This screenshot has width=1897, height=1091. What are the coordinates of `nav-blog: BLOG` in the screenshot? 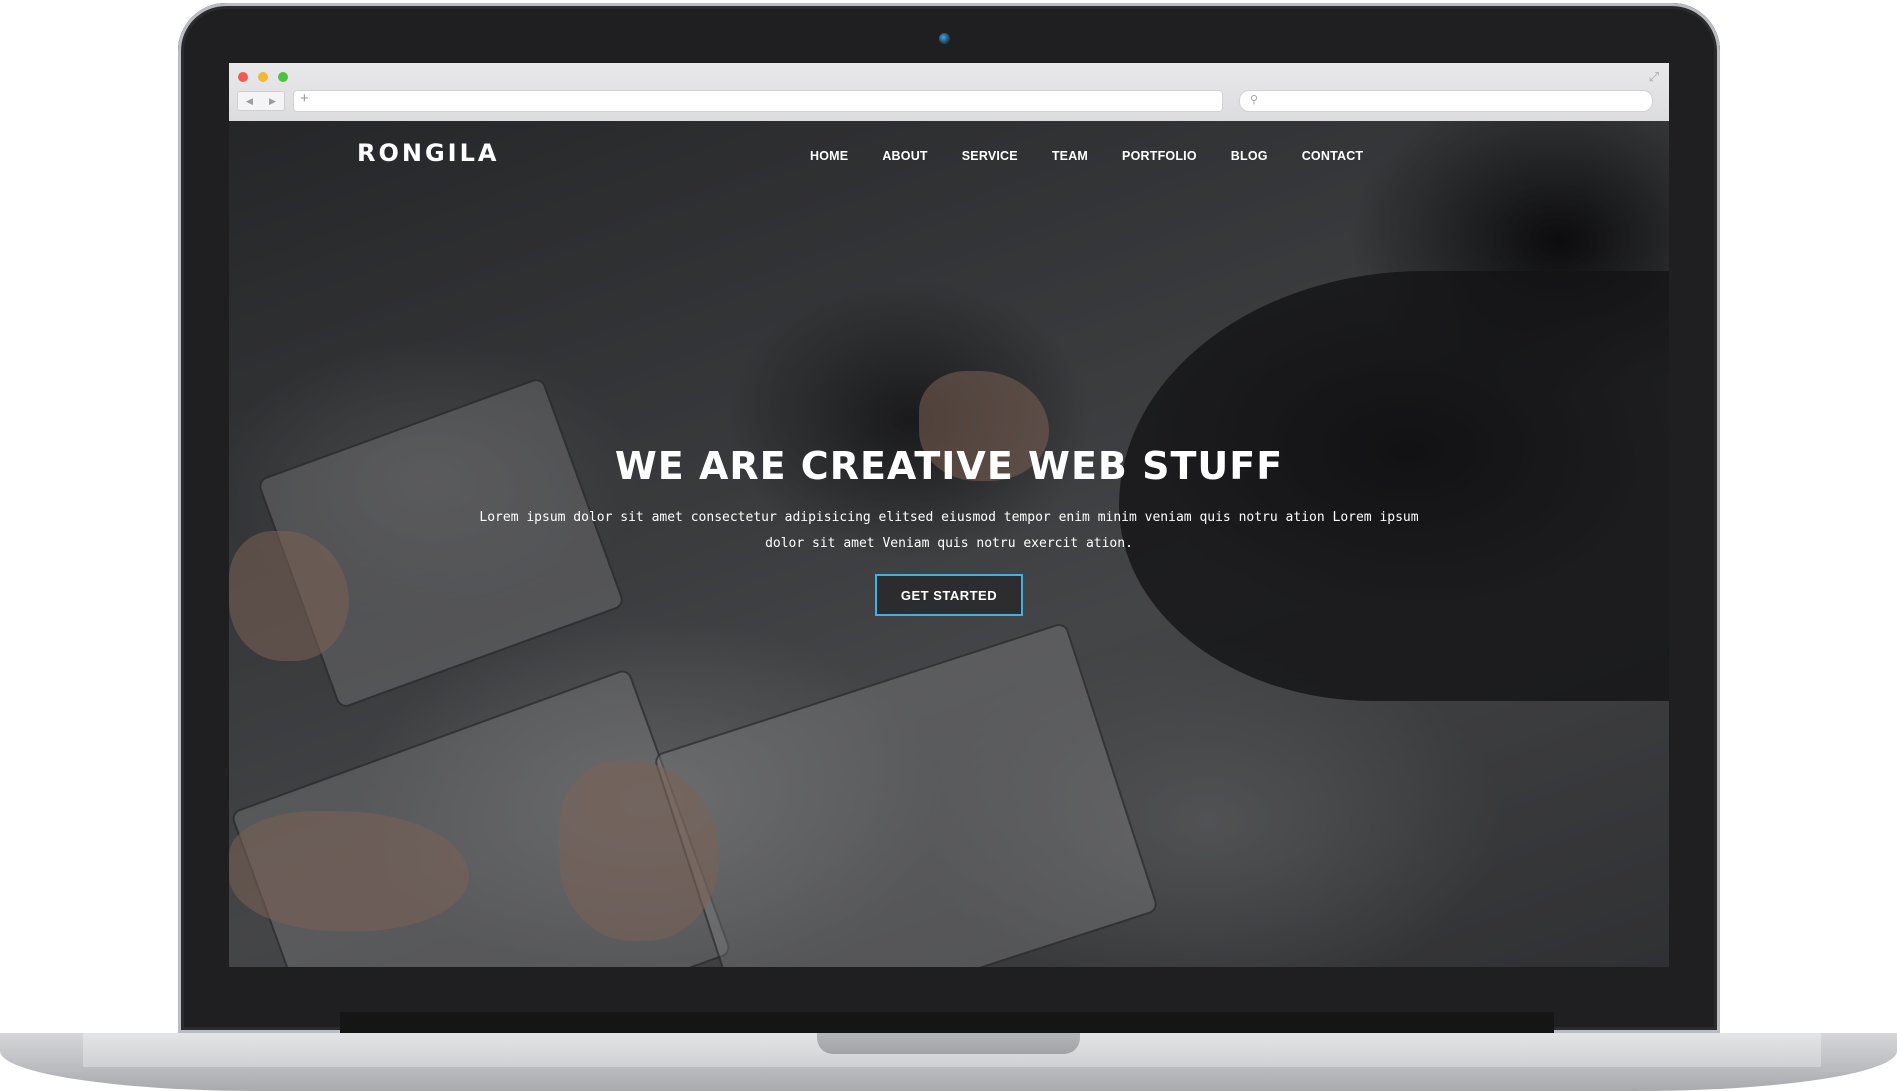 It's located at (1249, 156).